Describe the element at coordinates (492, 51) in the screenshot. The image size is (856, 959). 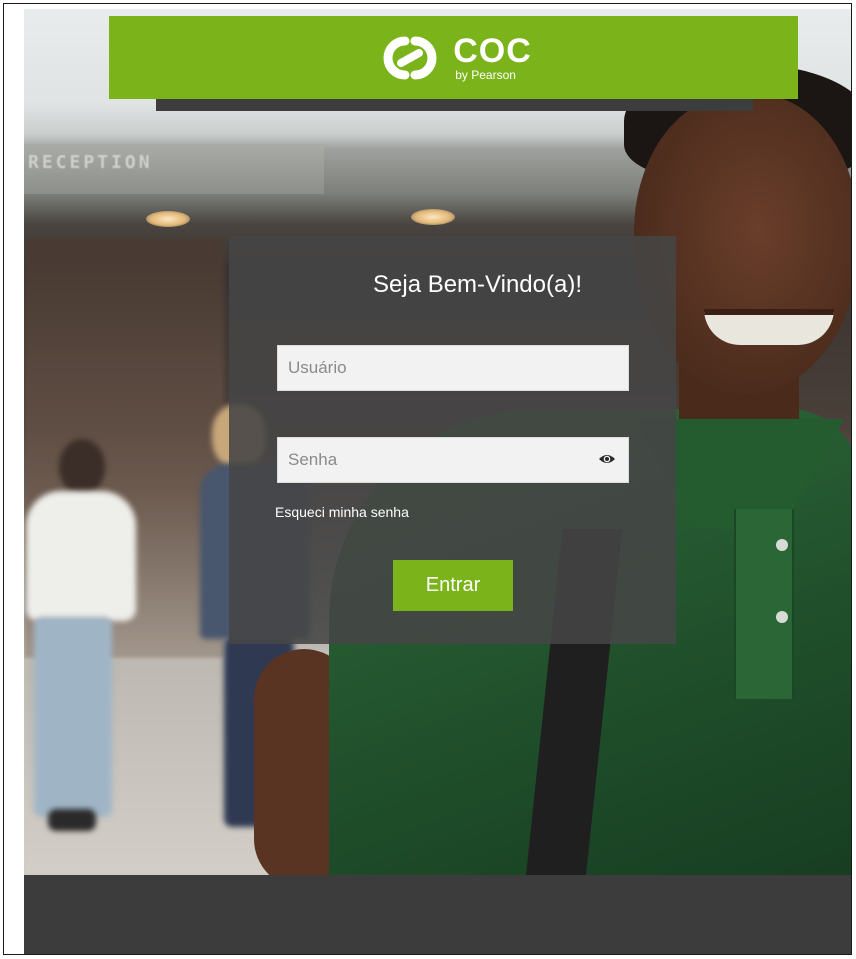
I see `brand-name: COC` at that location.